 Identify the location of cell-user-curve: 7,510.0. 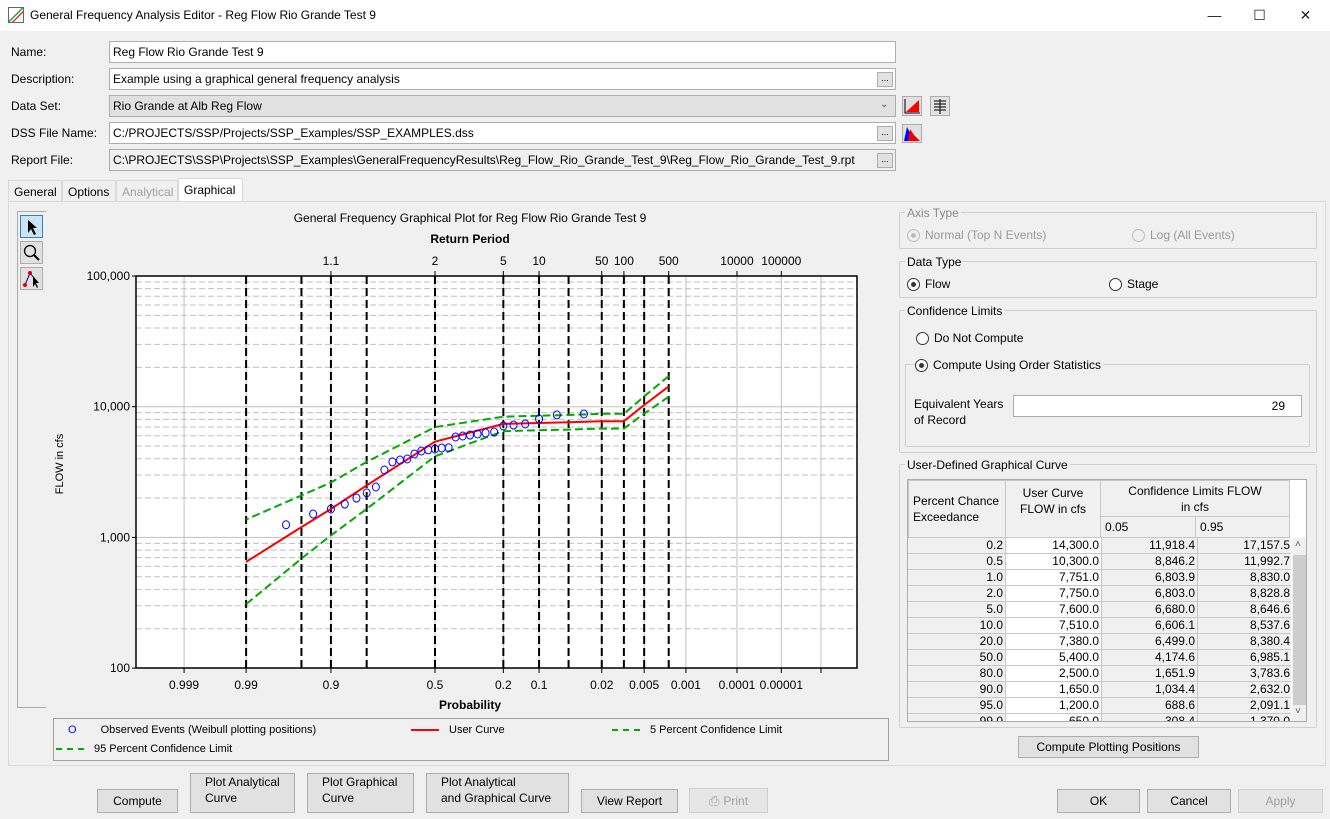
(1054, 626).